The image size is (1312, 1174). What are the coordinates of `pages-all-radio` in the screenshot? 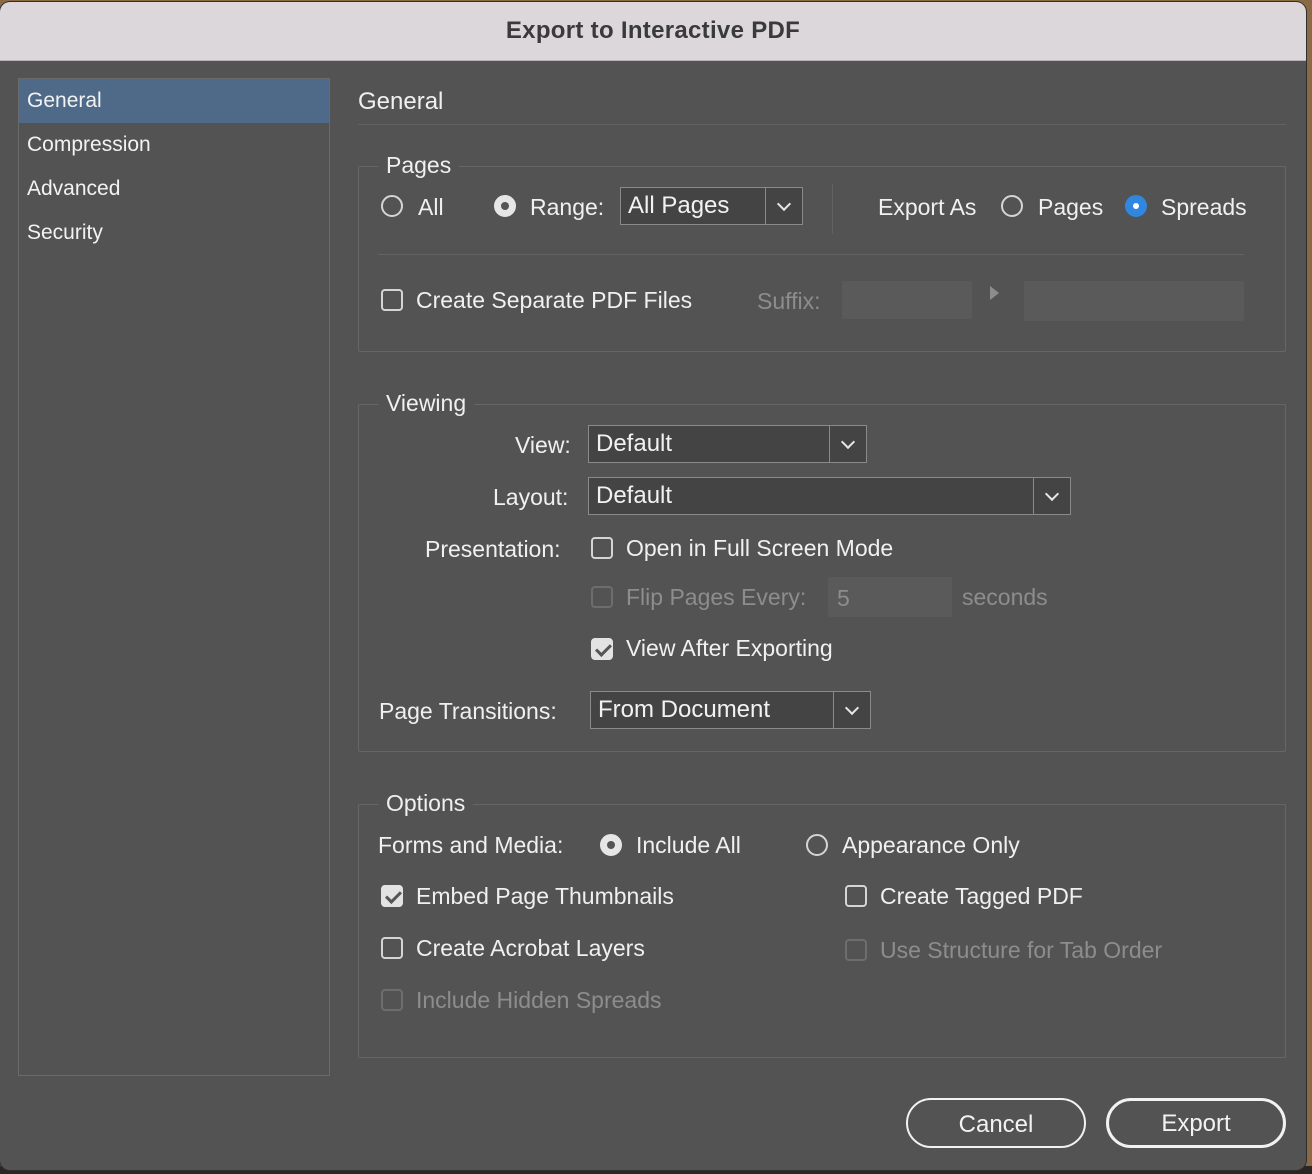 It's located at (392, 206).